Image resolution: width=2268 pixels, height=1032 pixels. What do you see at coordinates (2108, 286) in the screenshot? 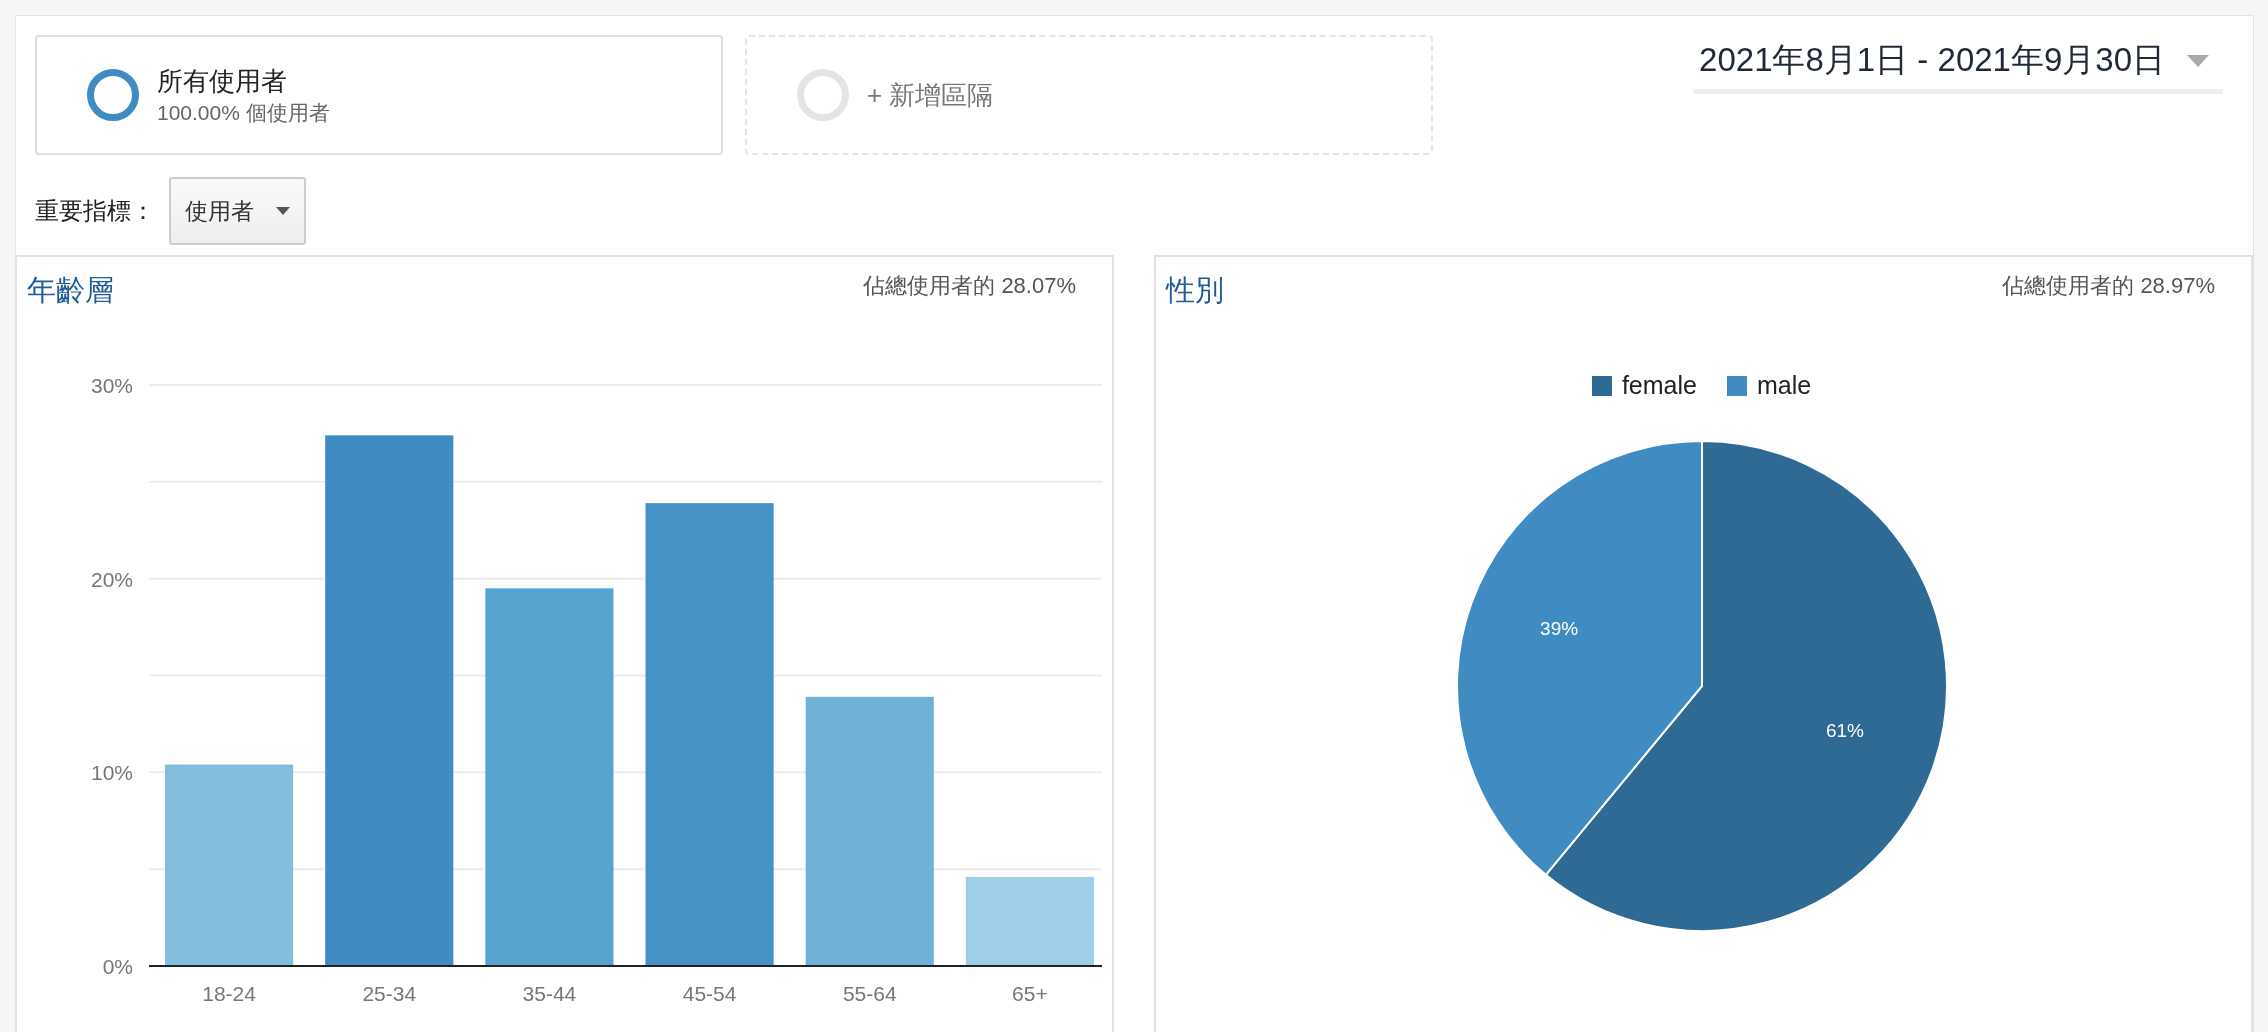
I see `share-text: 佔總使用者的 28.97%` at bounding box center [2108, 286].